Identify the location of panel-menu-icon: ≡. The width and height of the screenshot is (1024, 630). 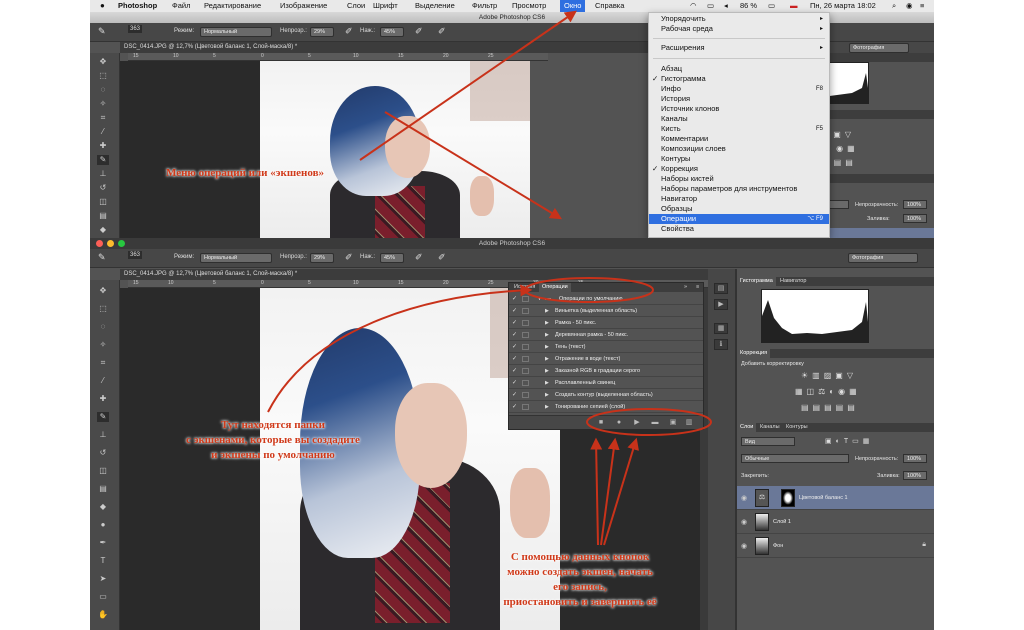
(697, 287).